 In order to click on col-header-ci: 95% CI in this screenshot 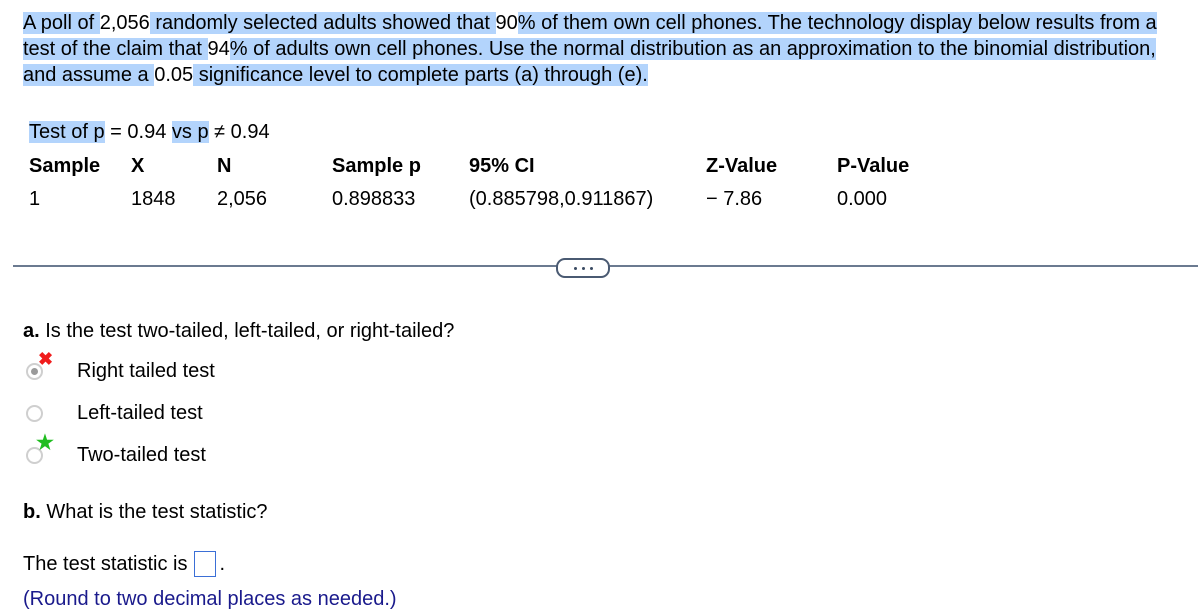, I will do `click(502, 166)`.